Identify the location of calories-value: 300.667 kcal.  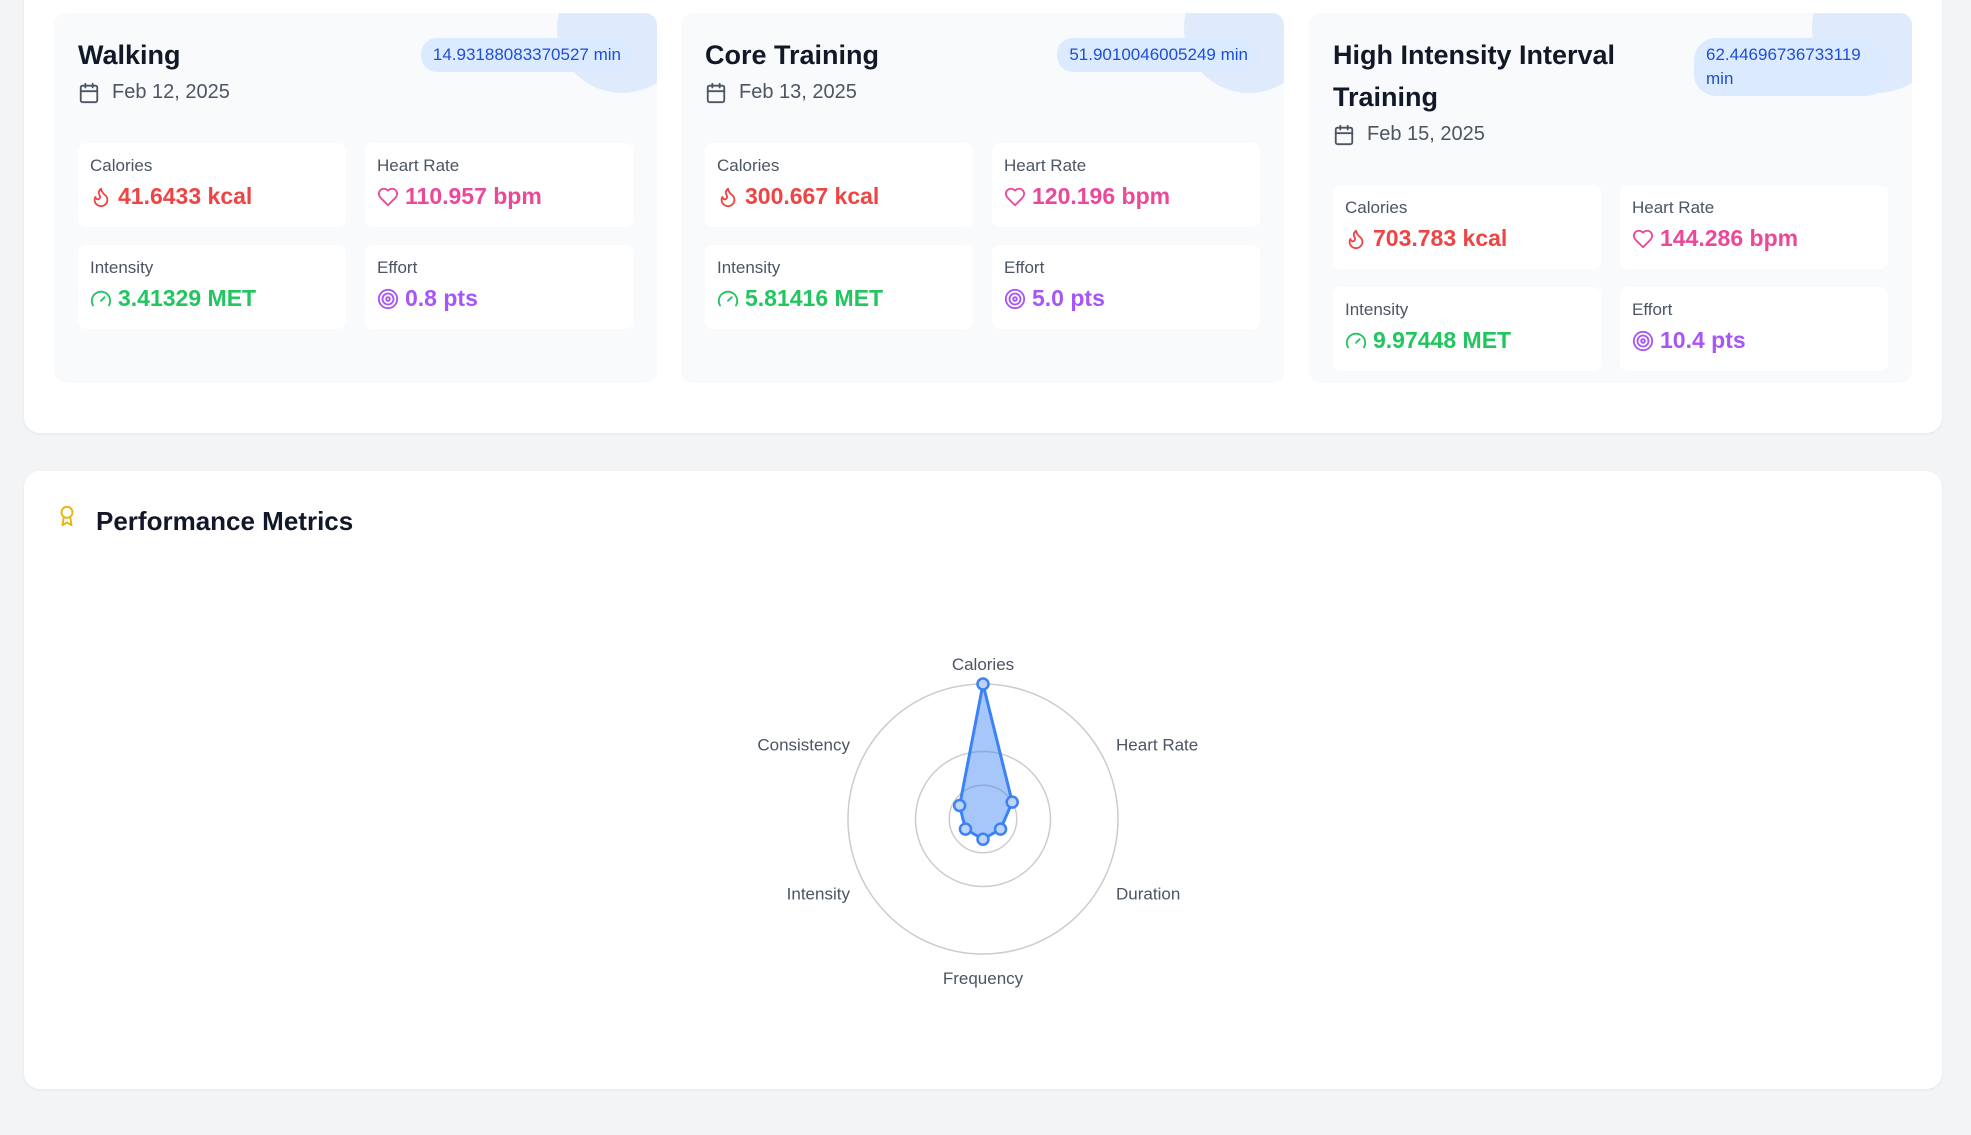
(812, 196).